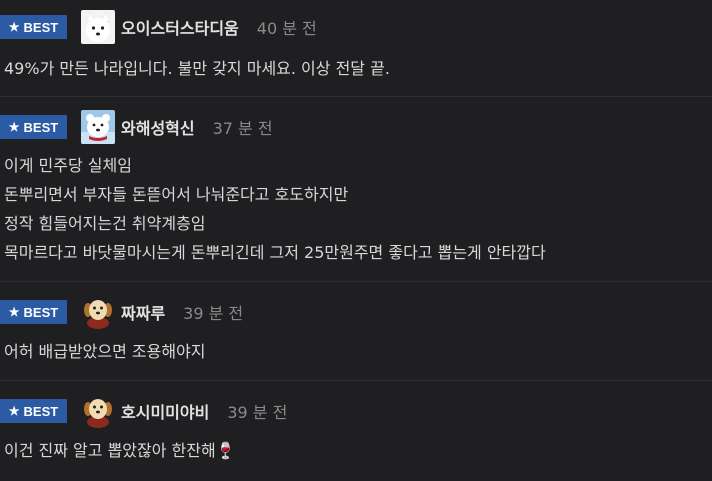  Describe the element at coordinates (158, 127) in the screenshot. I see `username: 와해성혁신` at that location.